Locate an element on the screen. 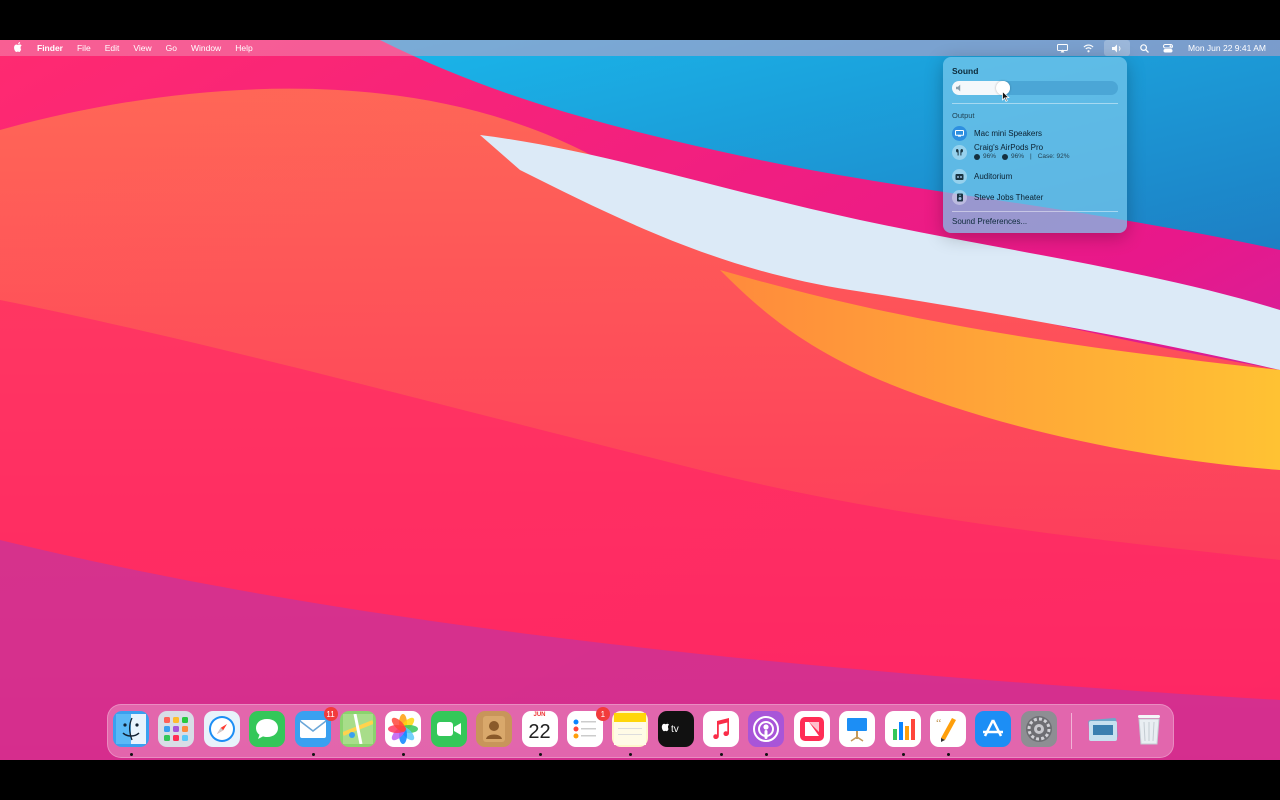  dock-app-pages: “ is located at coordinates (948, 733).